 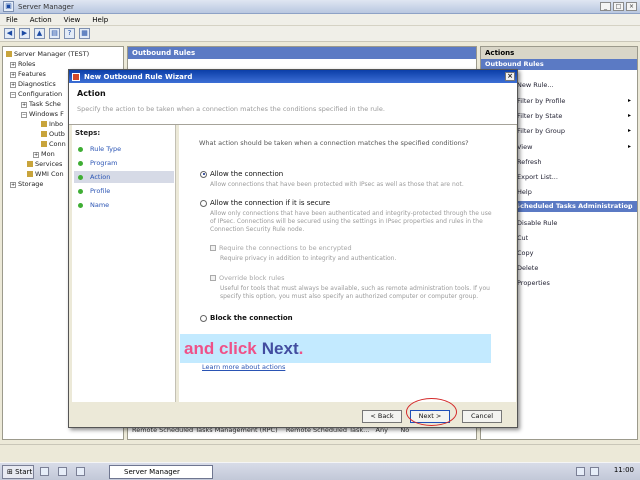 What do you see at coordinates (33, 84) in the screenshot?
I see `tree-item-diagnostics: + Diagnostics` at bounding box center [33, 84].